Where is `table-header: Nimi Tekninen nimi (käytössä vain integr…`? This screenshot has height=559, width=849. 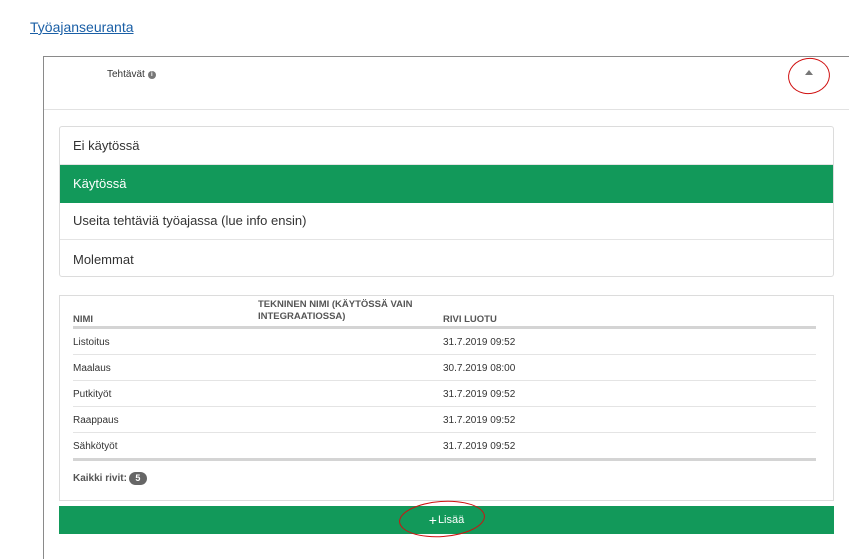 table-header: Nimi Tekninen nimi (käytössä vain integr… is located at coordinates (444, 313).